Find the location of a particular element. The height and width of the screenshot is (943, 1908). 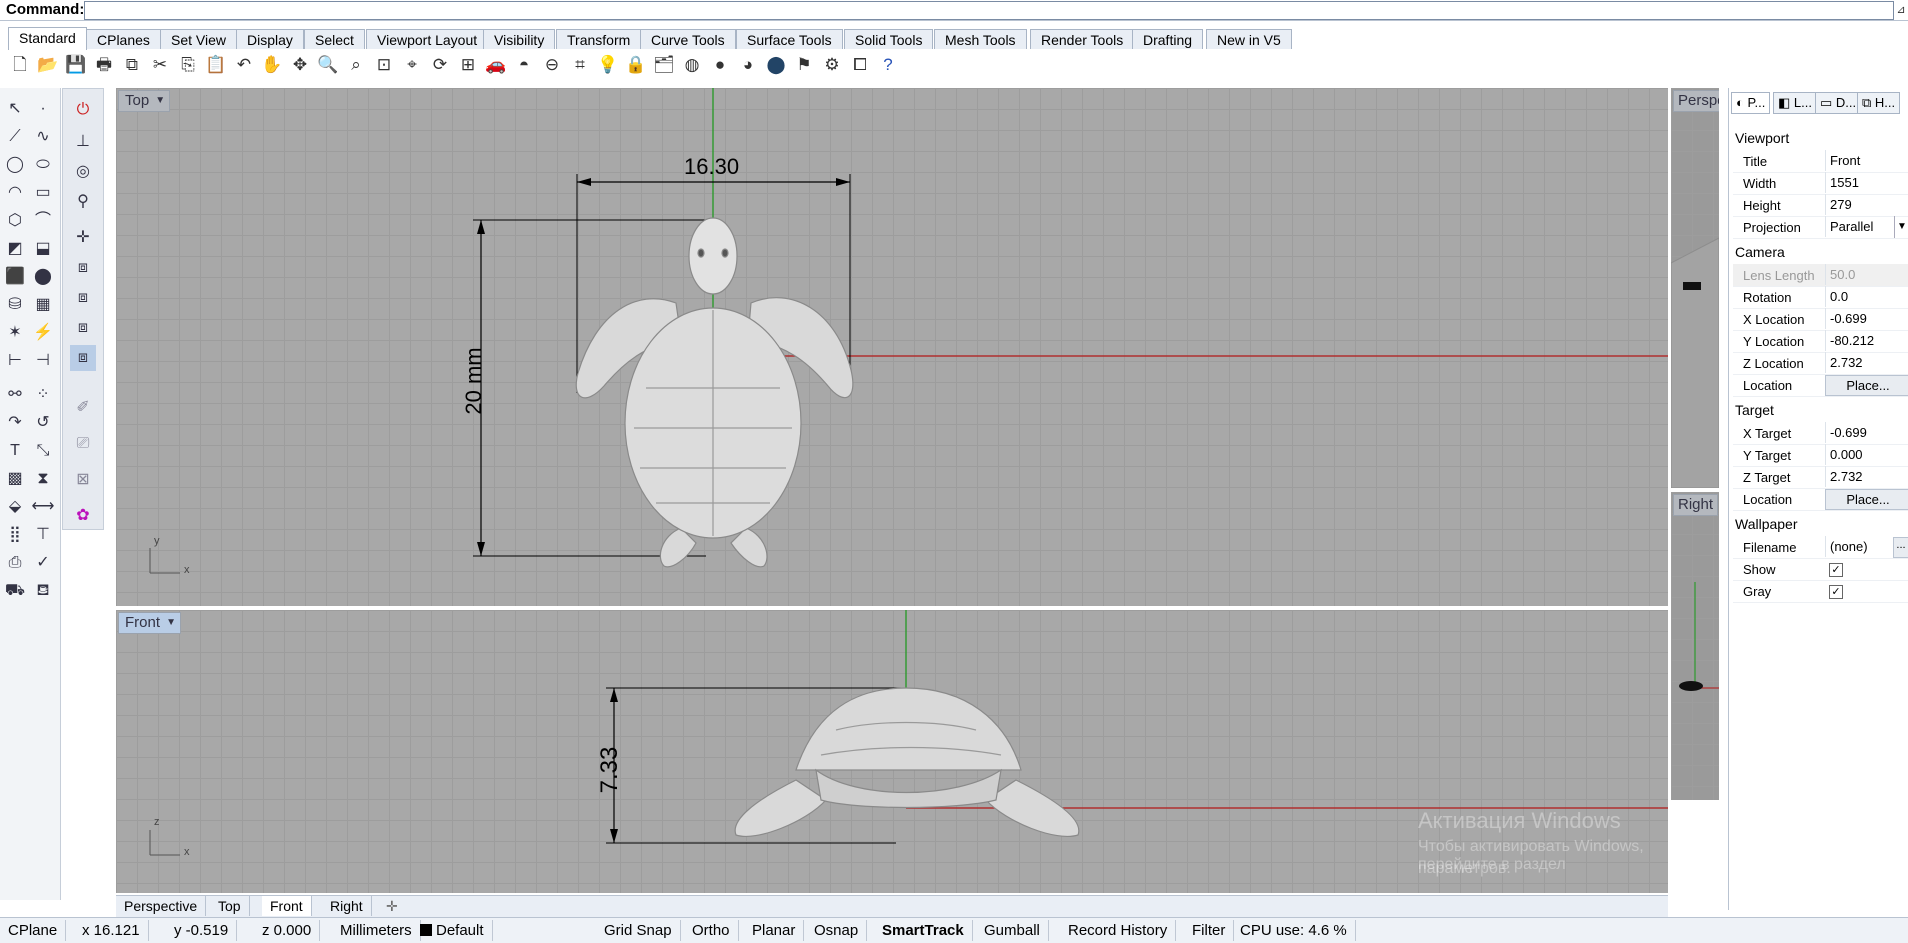

command-input is located at coordinates (989, 10).